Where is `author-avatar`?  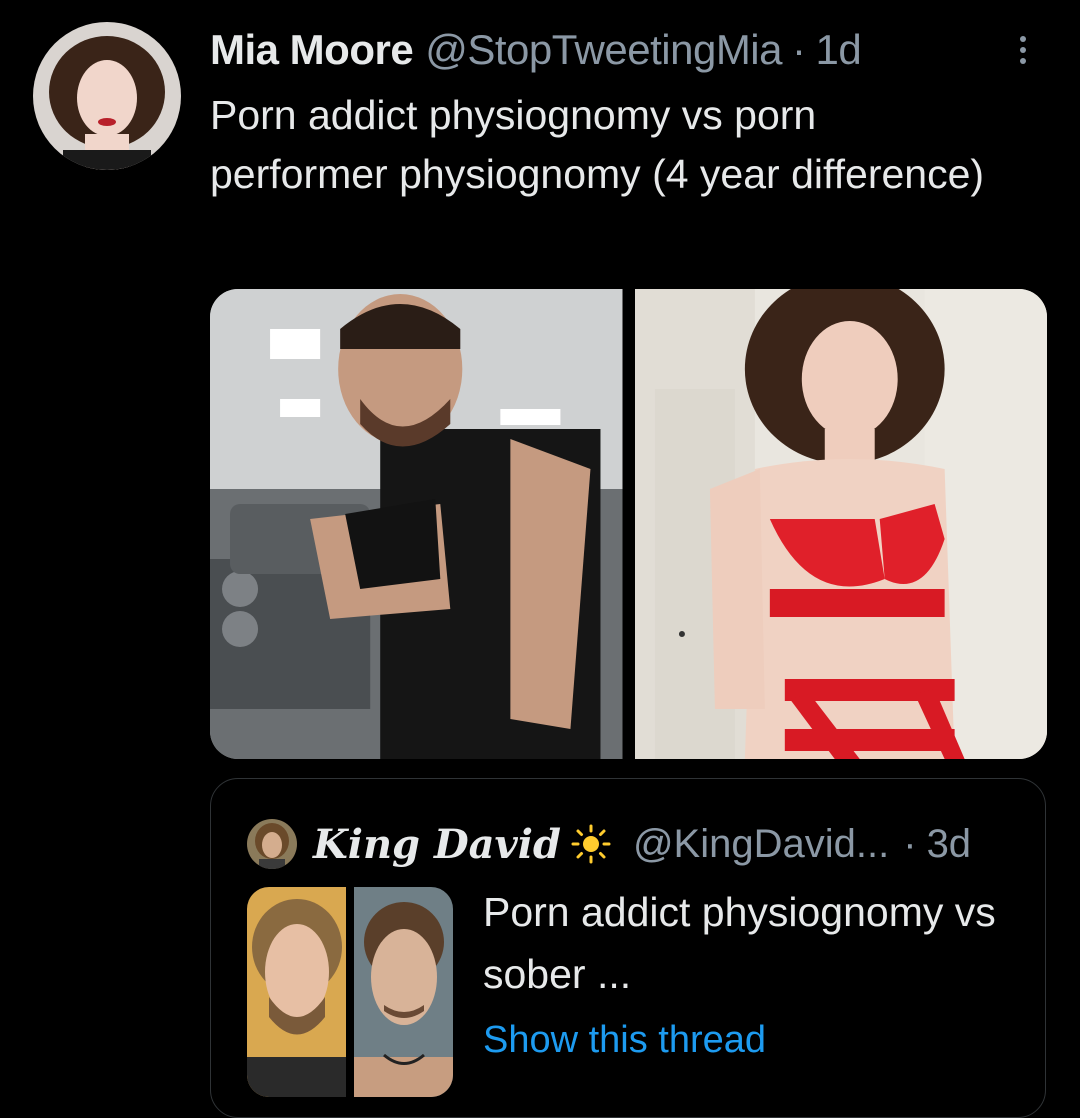 author-avatar is located at coordinates (107, 96).